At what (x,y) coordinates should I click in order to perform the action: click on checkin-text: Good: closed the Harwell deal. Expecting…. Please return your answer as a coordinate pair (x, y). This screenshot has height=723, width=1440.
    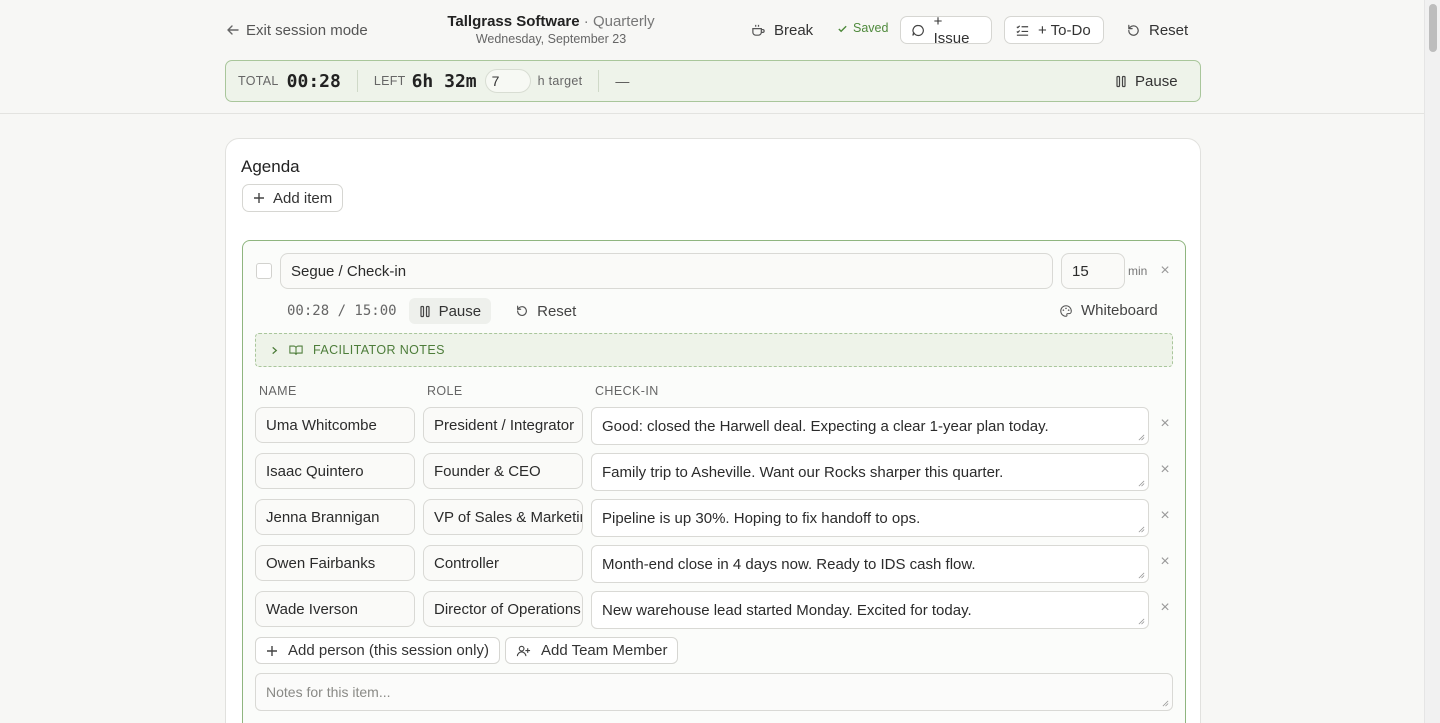
    Looking at the image, I should click on (825, 426).